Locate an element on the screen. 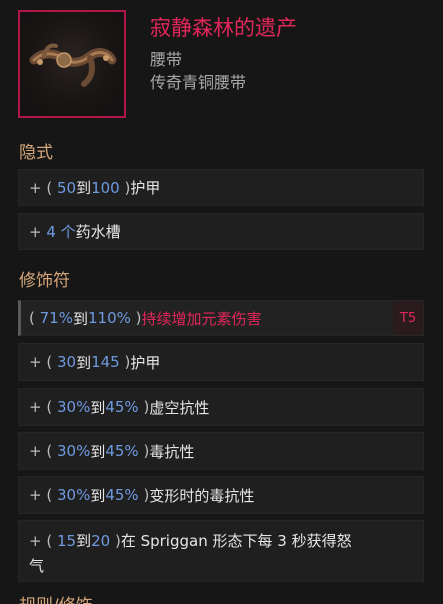 This screenshot has width=443, height=604. mod-prefix: + is located at coordinates (35, 231).